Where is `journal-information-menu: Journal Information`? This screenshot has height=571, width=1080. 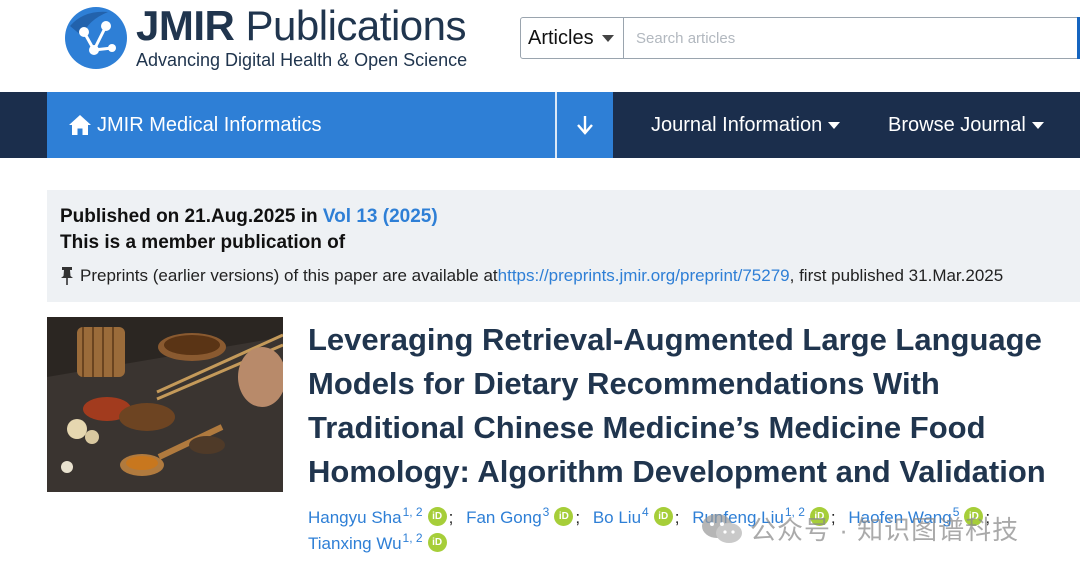
journal-information-menu: Journal Information is located at coordinates (746, 125).